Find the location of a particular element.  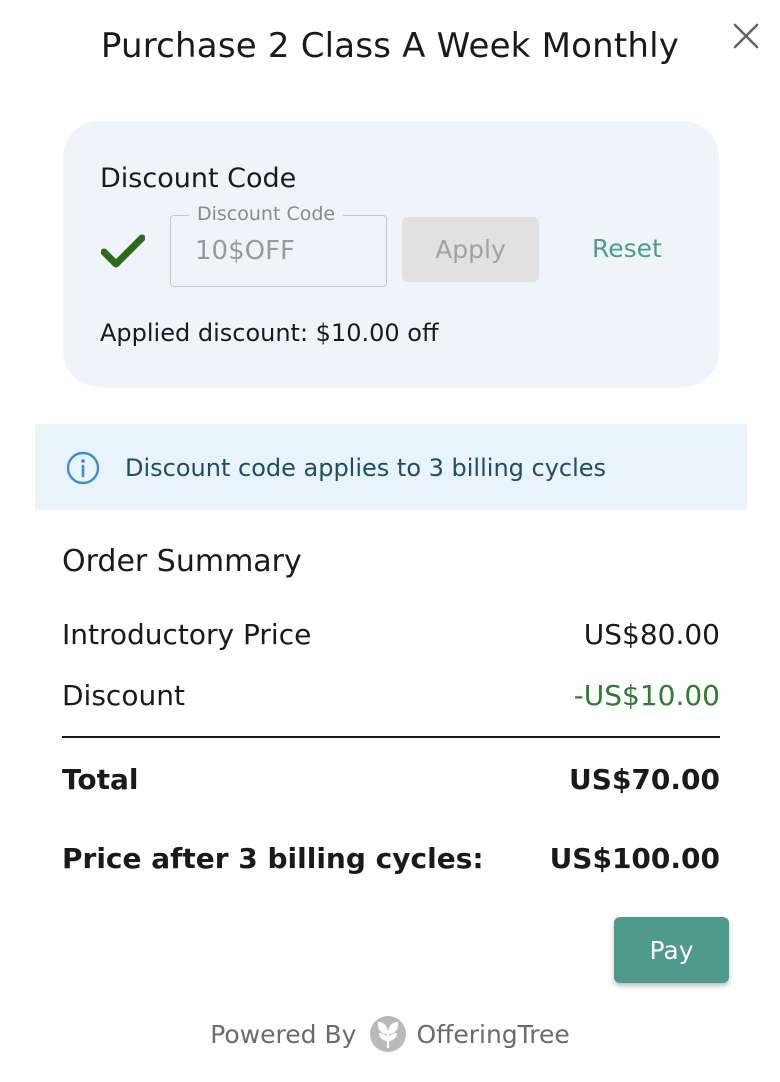

discount-code-field-label: Discount Code is located at coordinates (266, 214).